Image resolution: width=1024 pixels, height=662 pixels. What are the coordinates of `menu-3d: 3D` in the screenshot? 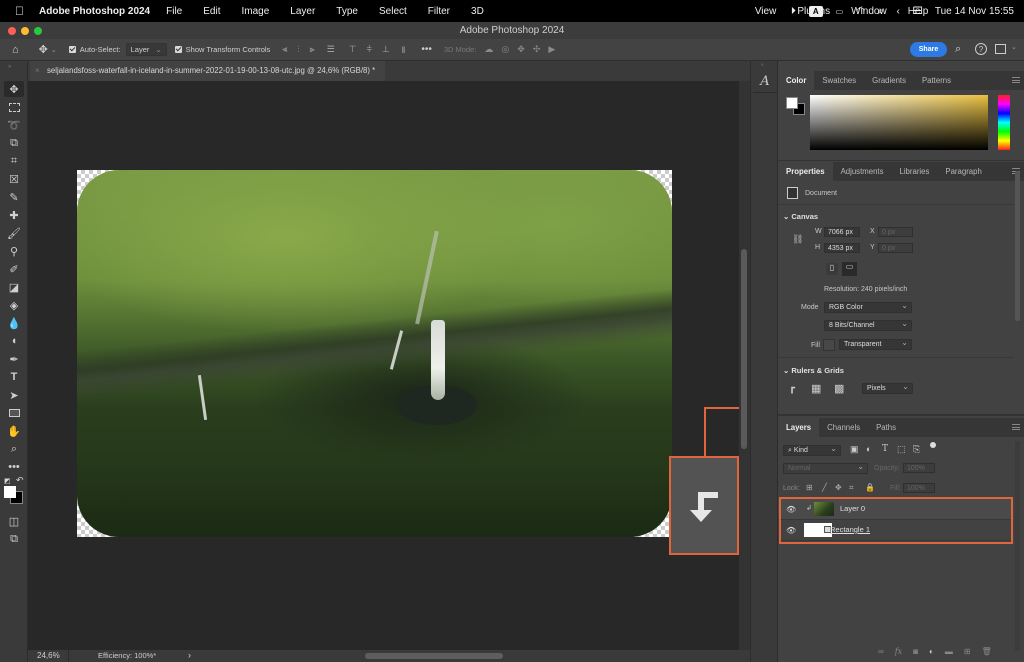 It's located at (477, 11).